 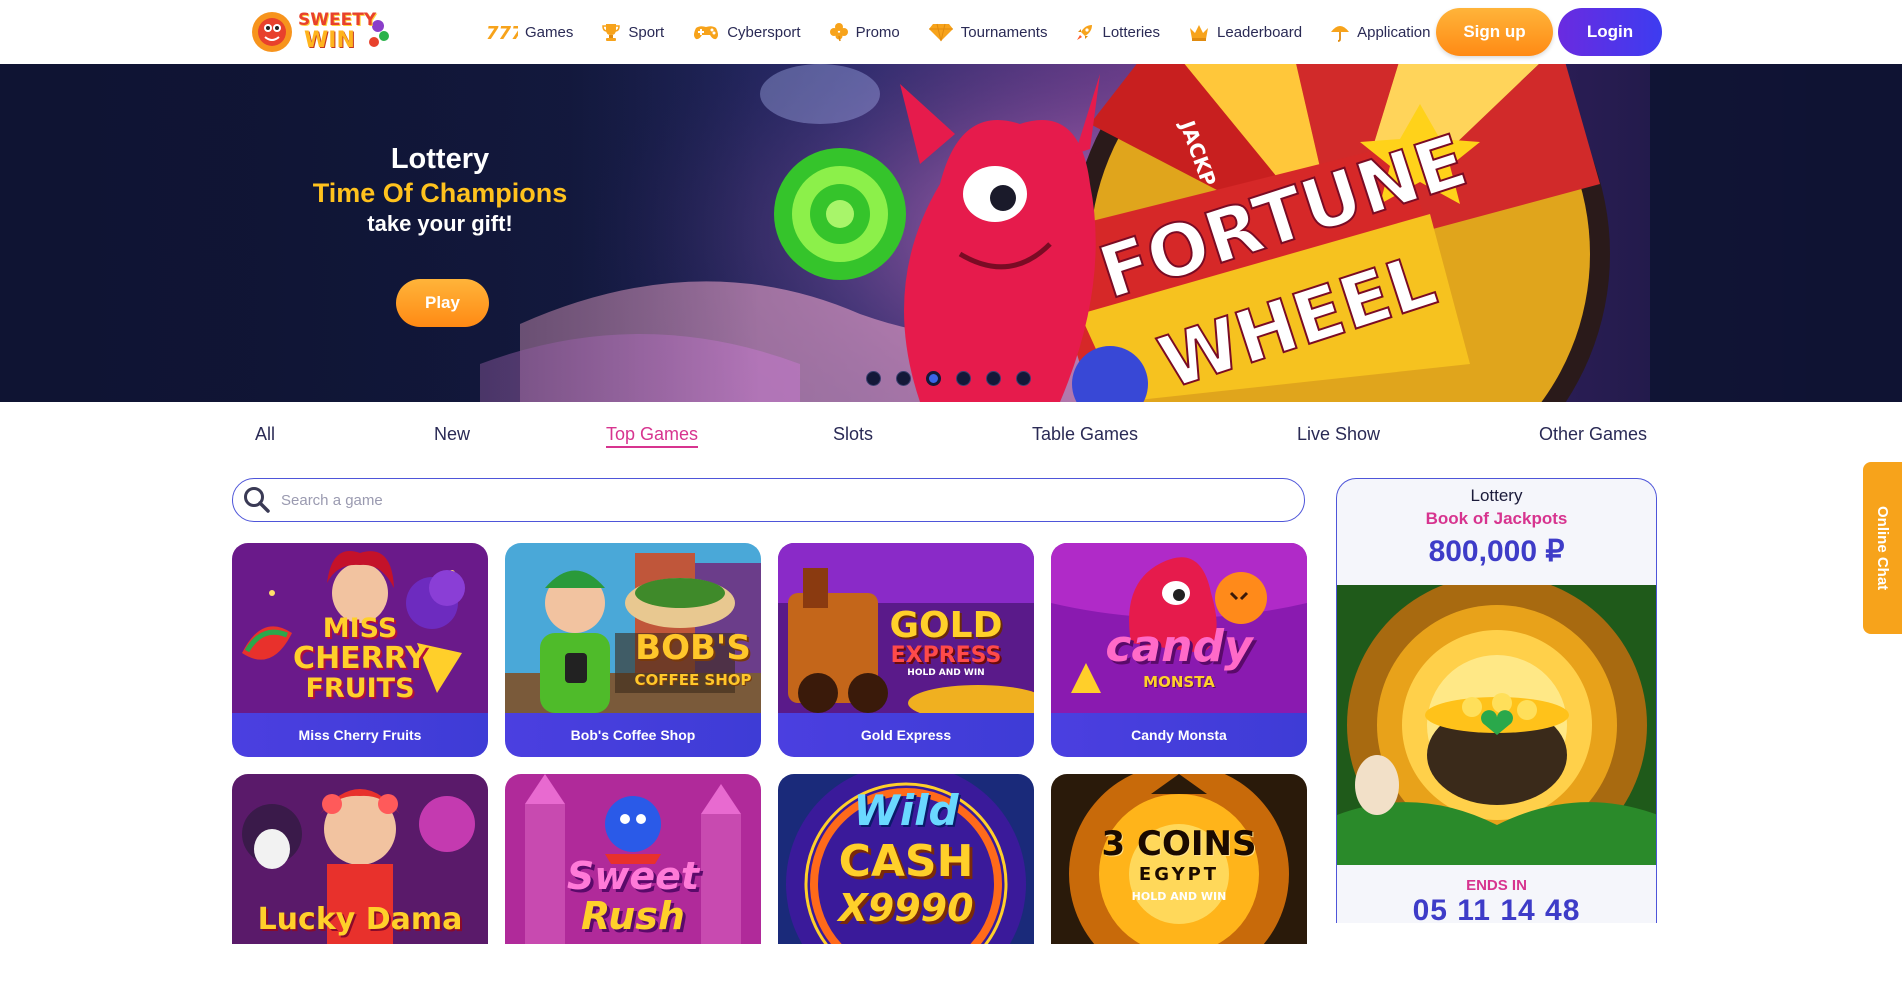 I want to click on svg-text: 777, so click(x=502, y=32).